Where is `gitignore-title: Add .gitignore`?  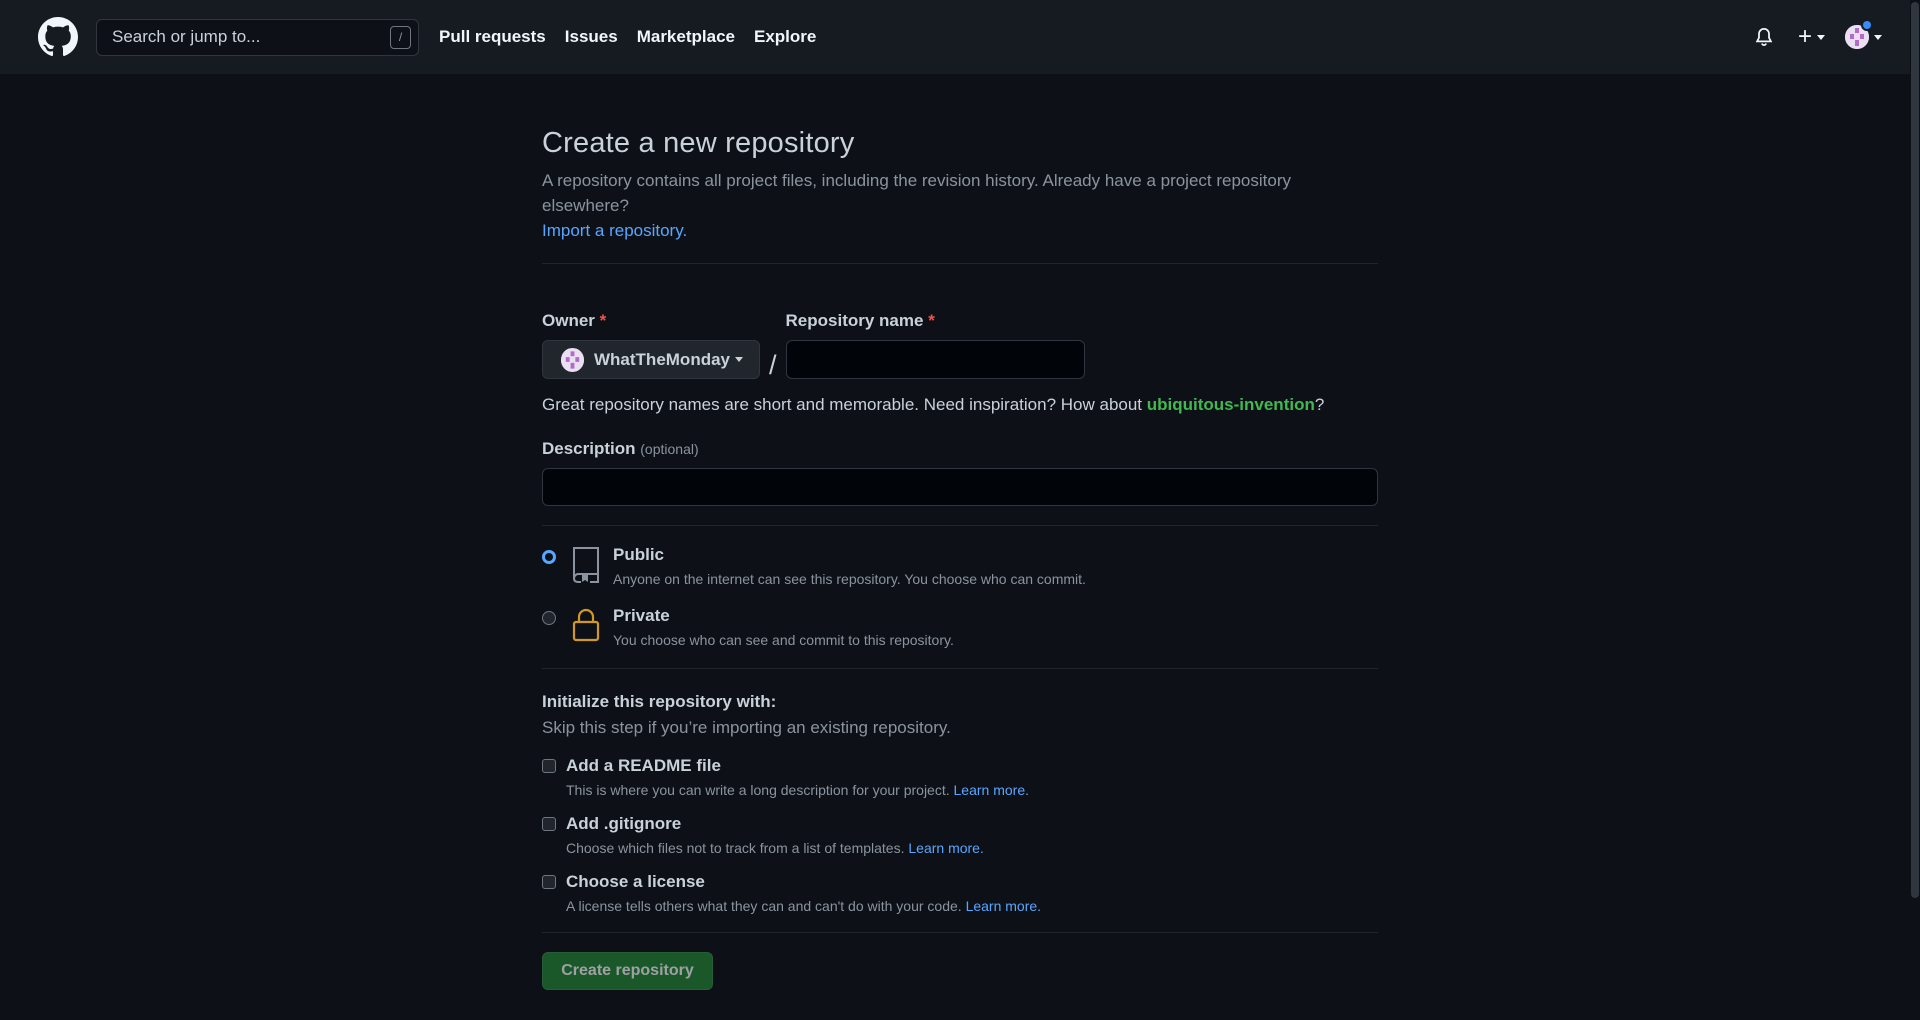 gitignore-title: Add .gitignore is located at coordinates (624, 823).